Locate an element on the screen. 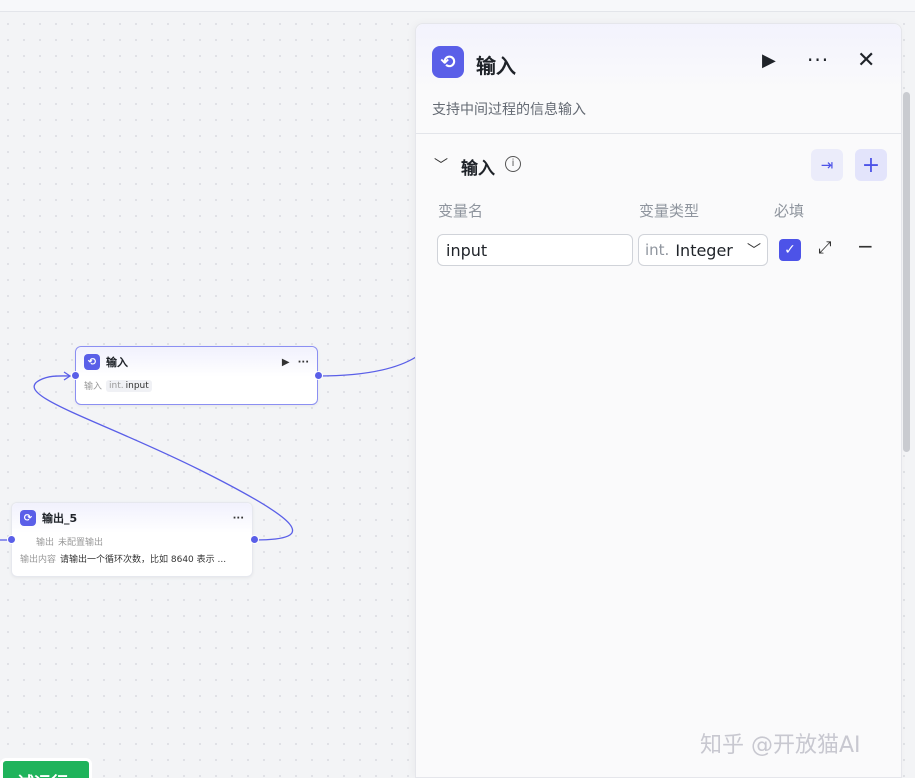  output-node-out-port is located at coordinates (254, 539).